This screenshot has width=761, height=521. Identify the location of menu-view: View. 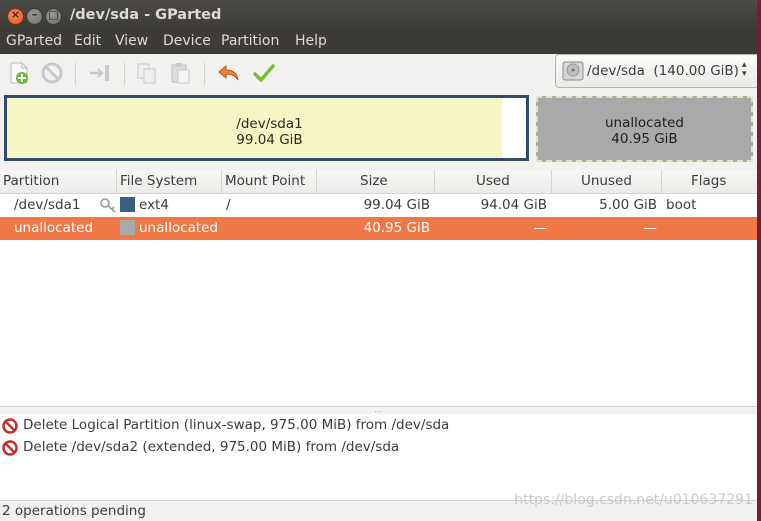
(131, 41).